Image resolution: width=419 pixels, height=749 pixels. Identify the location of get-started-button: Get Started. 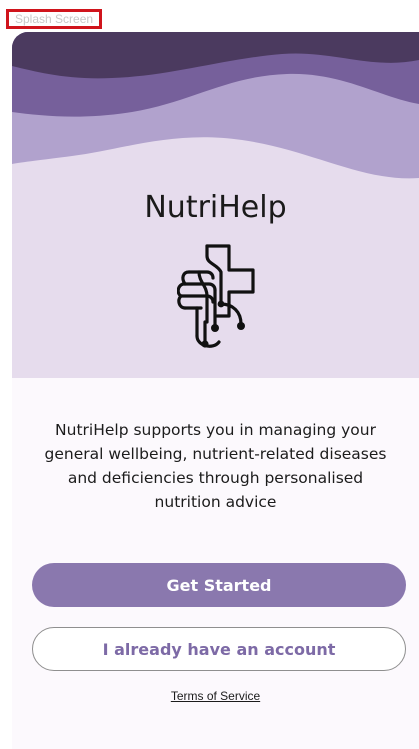
(219, 585).